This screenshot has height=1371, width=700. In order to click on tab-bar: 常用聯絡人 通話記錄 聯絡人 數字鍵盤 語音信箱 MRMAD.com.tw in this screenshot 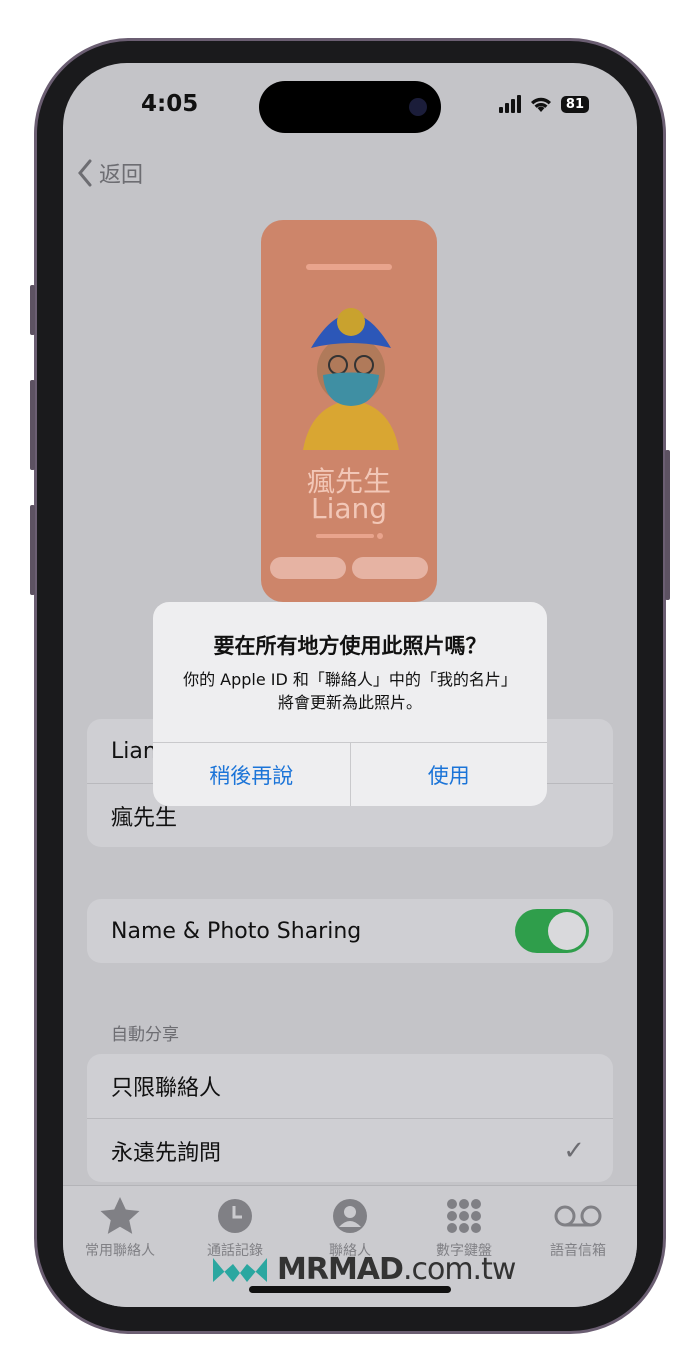, I will do `click(350, 1246)`.